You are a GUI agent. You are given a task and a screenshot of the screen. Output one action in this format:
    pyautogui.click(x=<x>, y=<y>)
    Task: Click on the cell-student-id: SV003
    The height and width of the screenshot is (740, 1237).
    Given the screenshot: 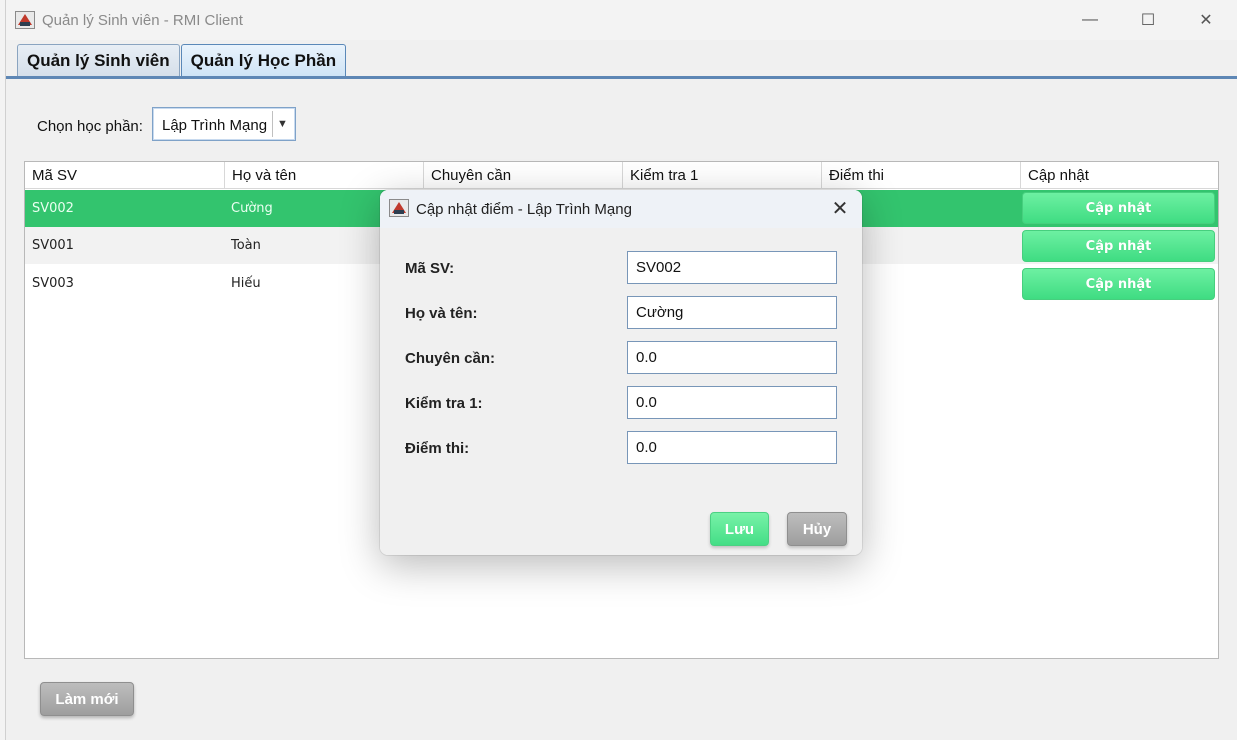 What is the action you would take?
    pyautogui.click(x=53, y=283)
    